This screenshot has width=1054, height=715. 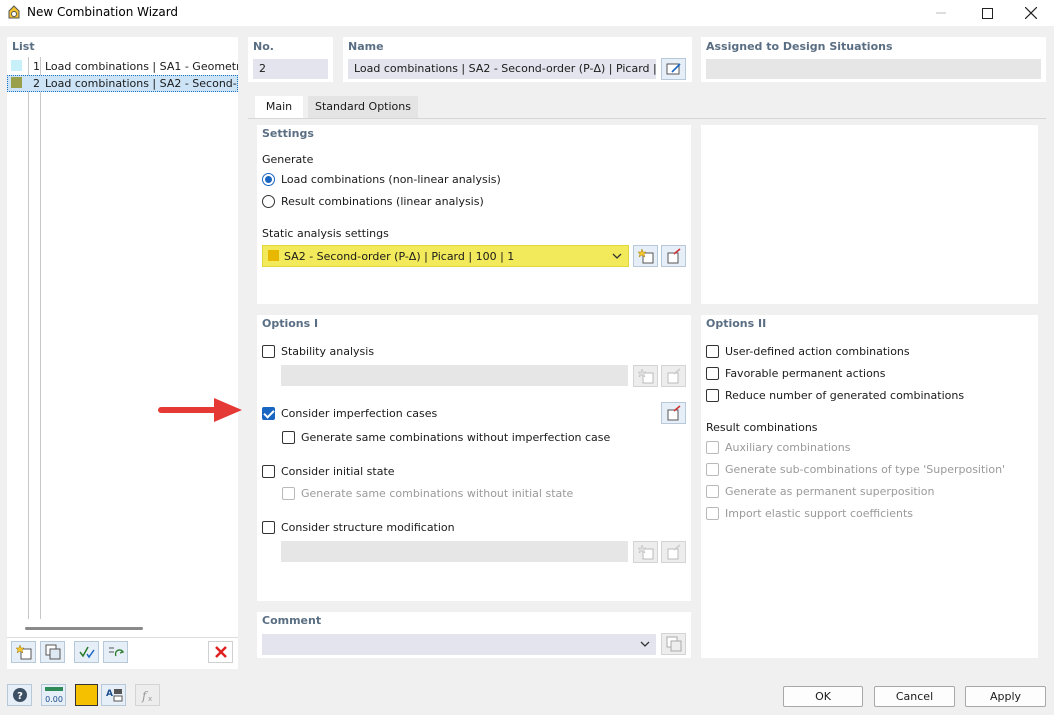 I want to click on auxiliary-label: Auxiliary combinations, so click(x=788, y=447).